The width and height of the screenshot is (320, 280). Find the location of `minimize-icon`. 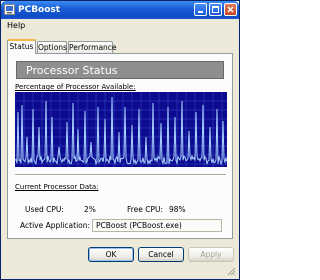

minimize-icon is located at coordinates (200, 12).